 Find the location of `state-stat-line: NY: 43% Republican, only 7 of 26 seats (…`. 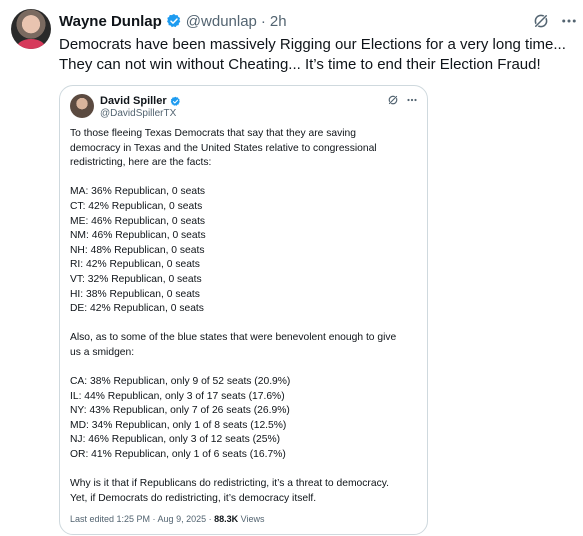

state-stat-line: NY: 43% Republican, only 7 of 26 seats (… is located at coordinates (180, 411).